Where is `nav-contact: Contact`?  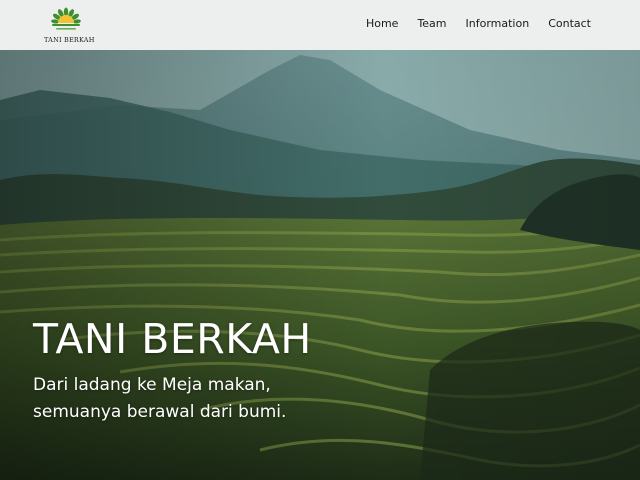
nav-contact: Contact is located at coordinates (569, 23).